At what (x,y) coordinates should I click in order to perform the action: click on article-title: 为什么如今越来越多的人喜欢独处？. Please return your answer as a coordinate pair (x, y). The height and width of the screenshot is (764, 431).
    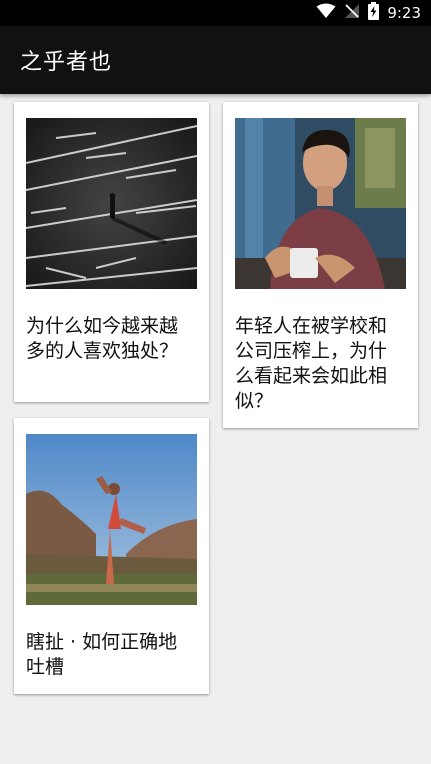
    Looking at the image, I should click on (102, 338).